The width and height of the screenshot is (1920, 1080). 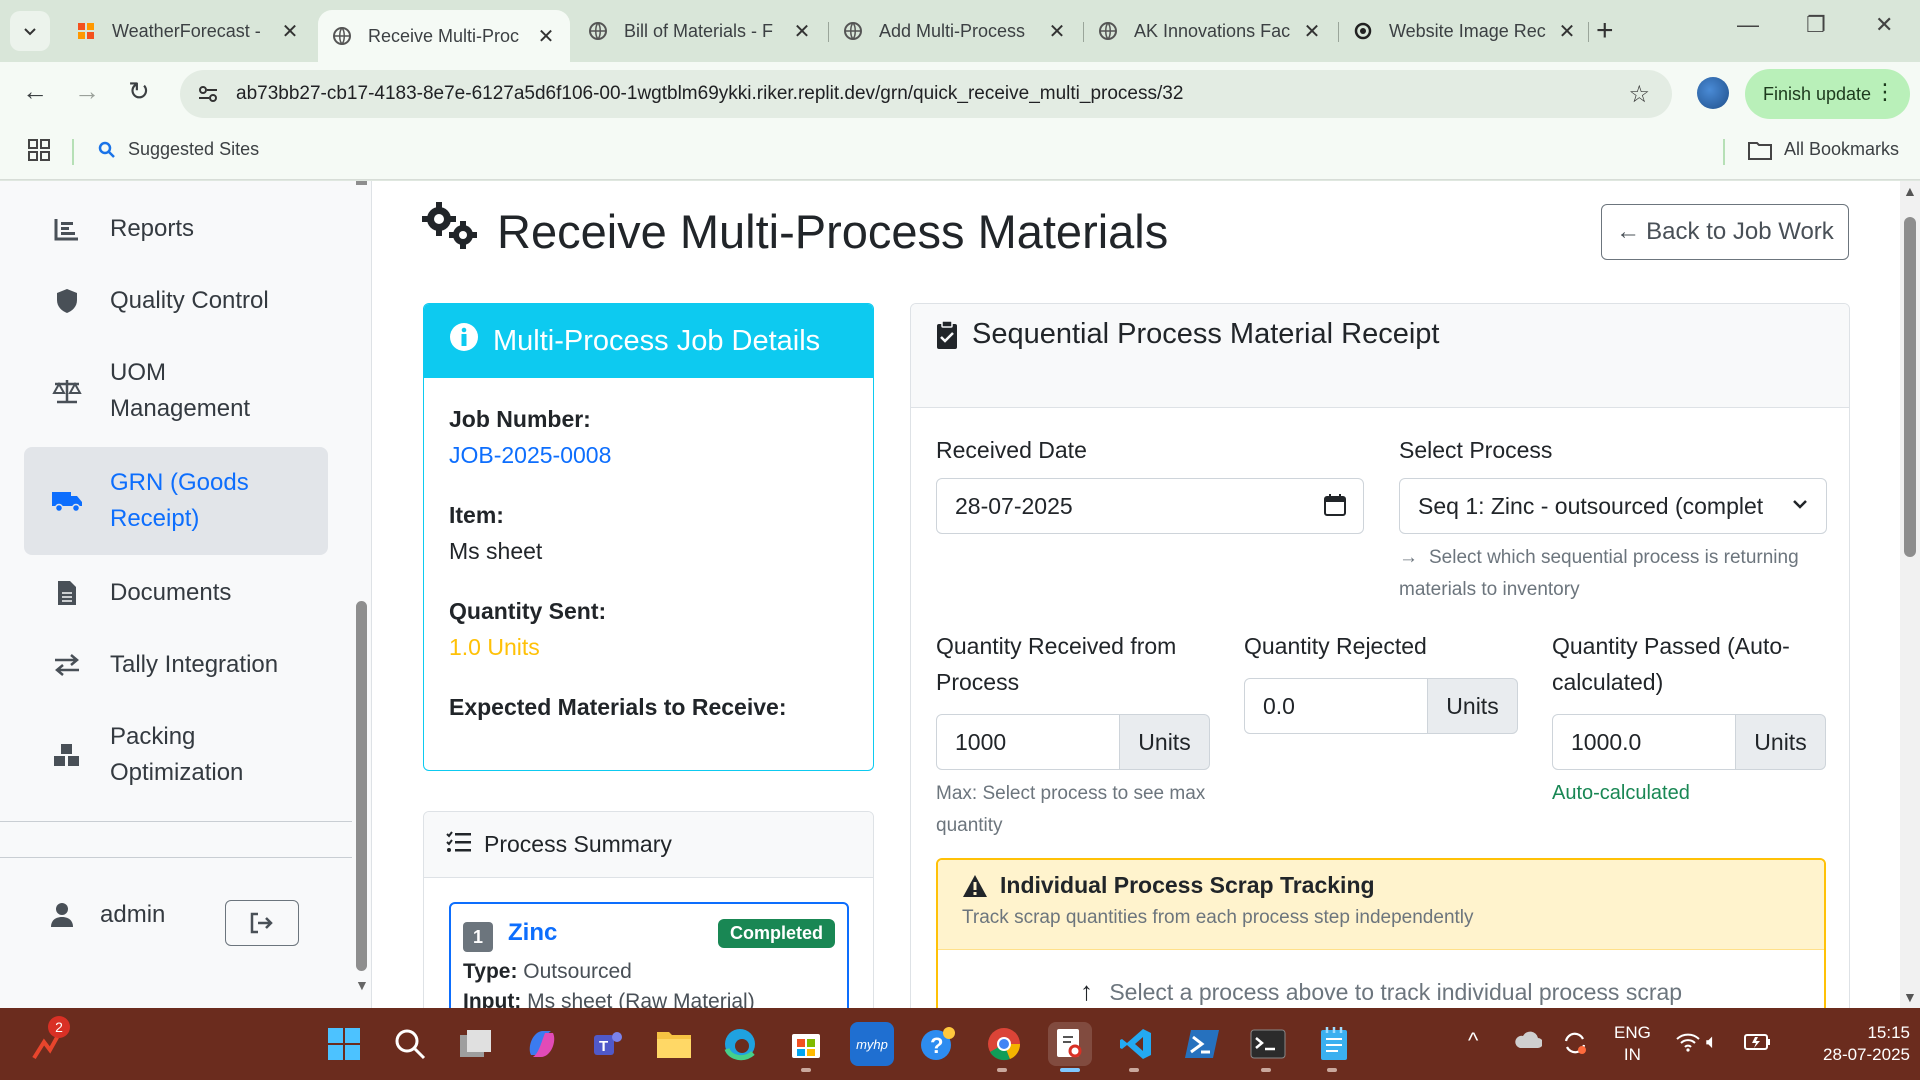 What do you see at coordinates (1910, 191) in the screenshot?
I see `scroll-up-icon: ▲` at bounding box center [1910, 191].